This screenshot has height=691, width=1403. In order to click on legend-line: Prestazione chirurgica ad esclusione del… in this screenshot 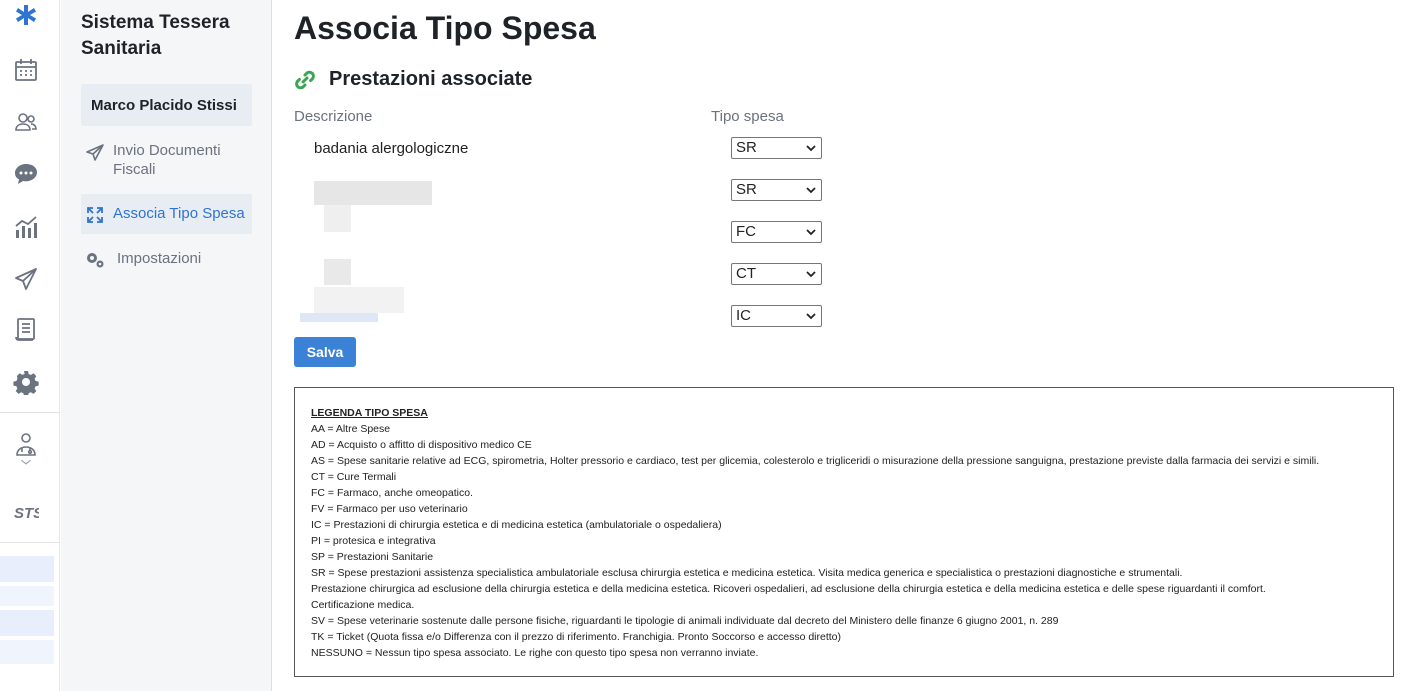, I will do `click(788, 589)`.